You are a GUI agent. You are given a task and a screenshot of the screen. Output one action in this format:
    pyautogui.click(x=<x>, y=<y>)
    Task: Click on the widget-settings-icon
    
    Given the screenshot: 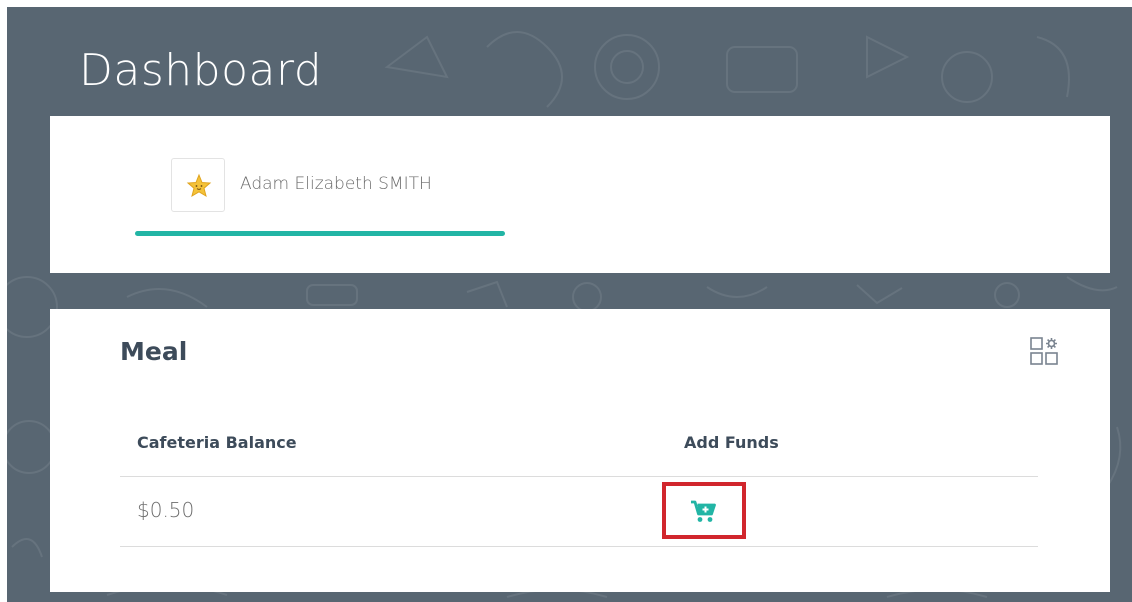 What is the action you would take?
    pyautogui.click(x=1044, y=351)
    